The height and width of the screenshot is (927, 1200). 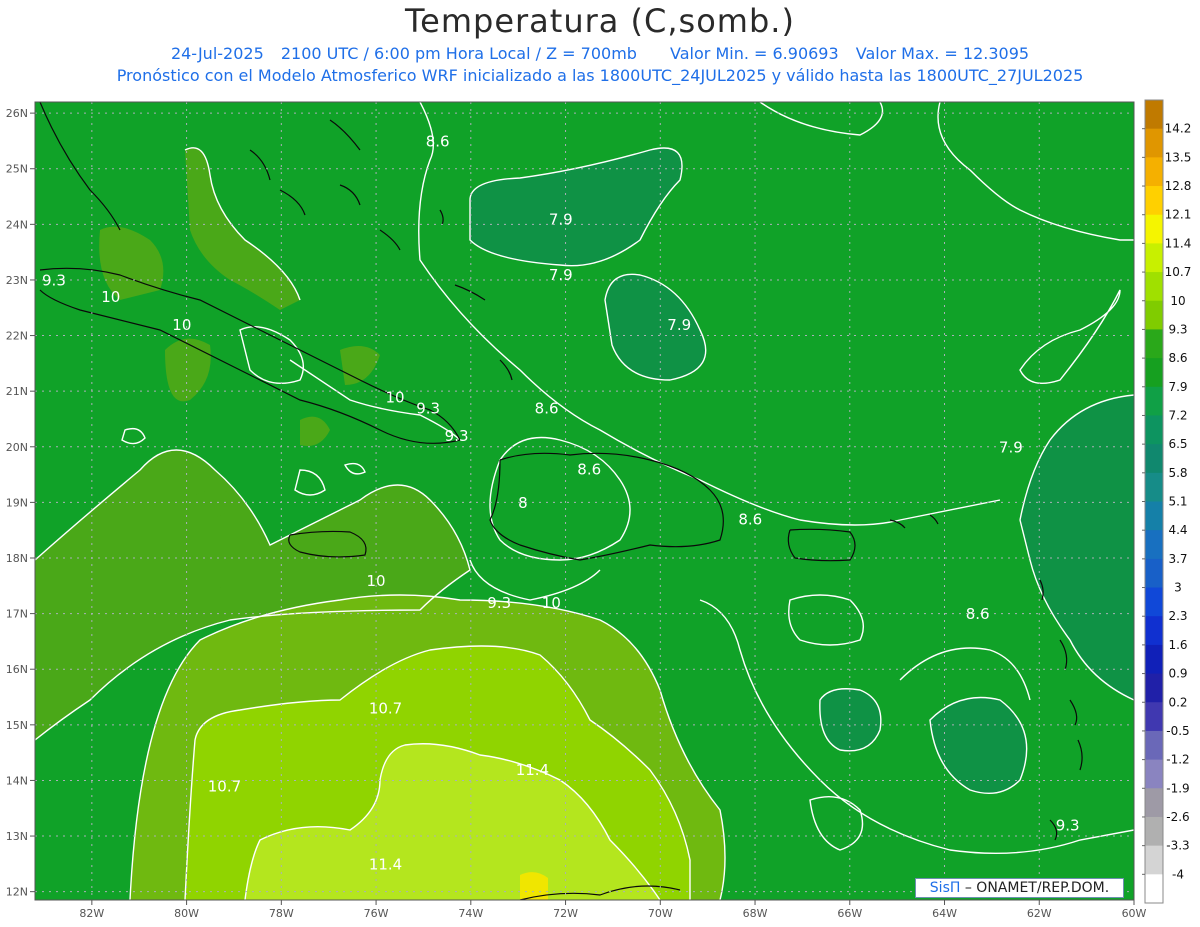 I want to click on colorbar-label: 9.3, so click(x=1177, y=329).